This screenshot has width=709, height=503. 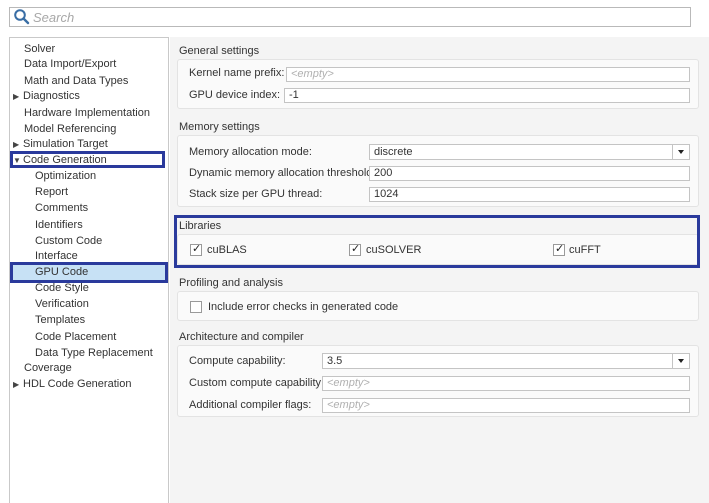 What do you see at coordinates (70, 129) in the screenshot?
I see `tree-item-model-referencing: Model Referencing` at bounding box center [70, 129].